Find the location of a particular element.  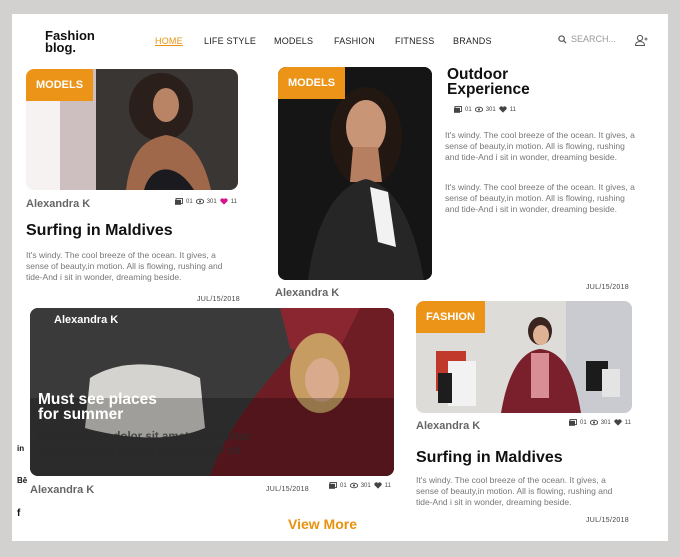

post3-headline-line1: Must see places is located at coordinates (97, 399).